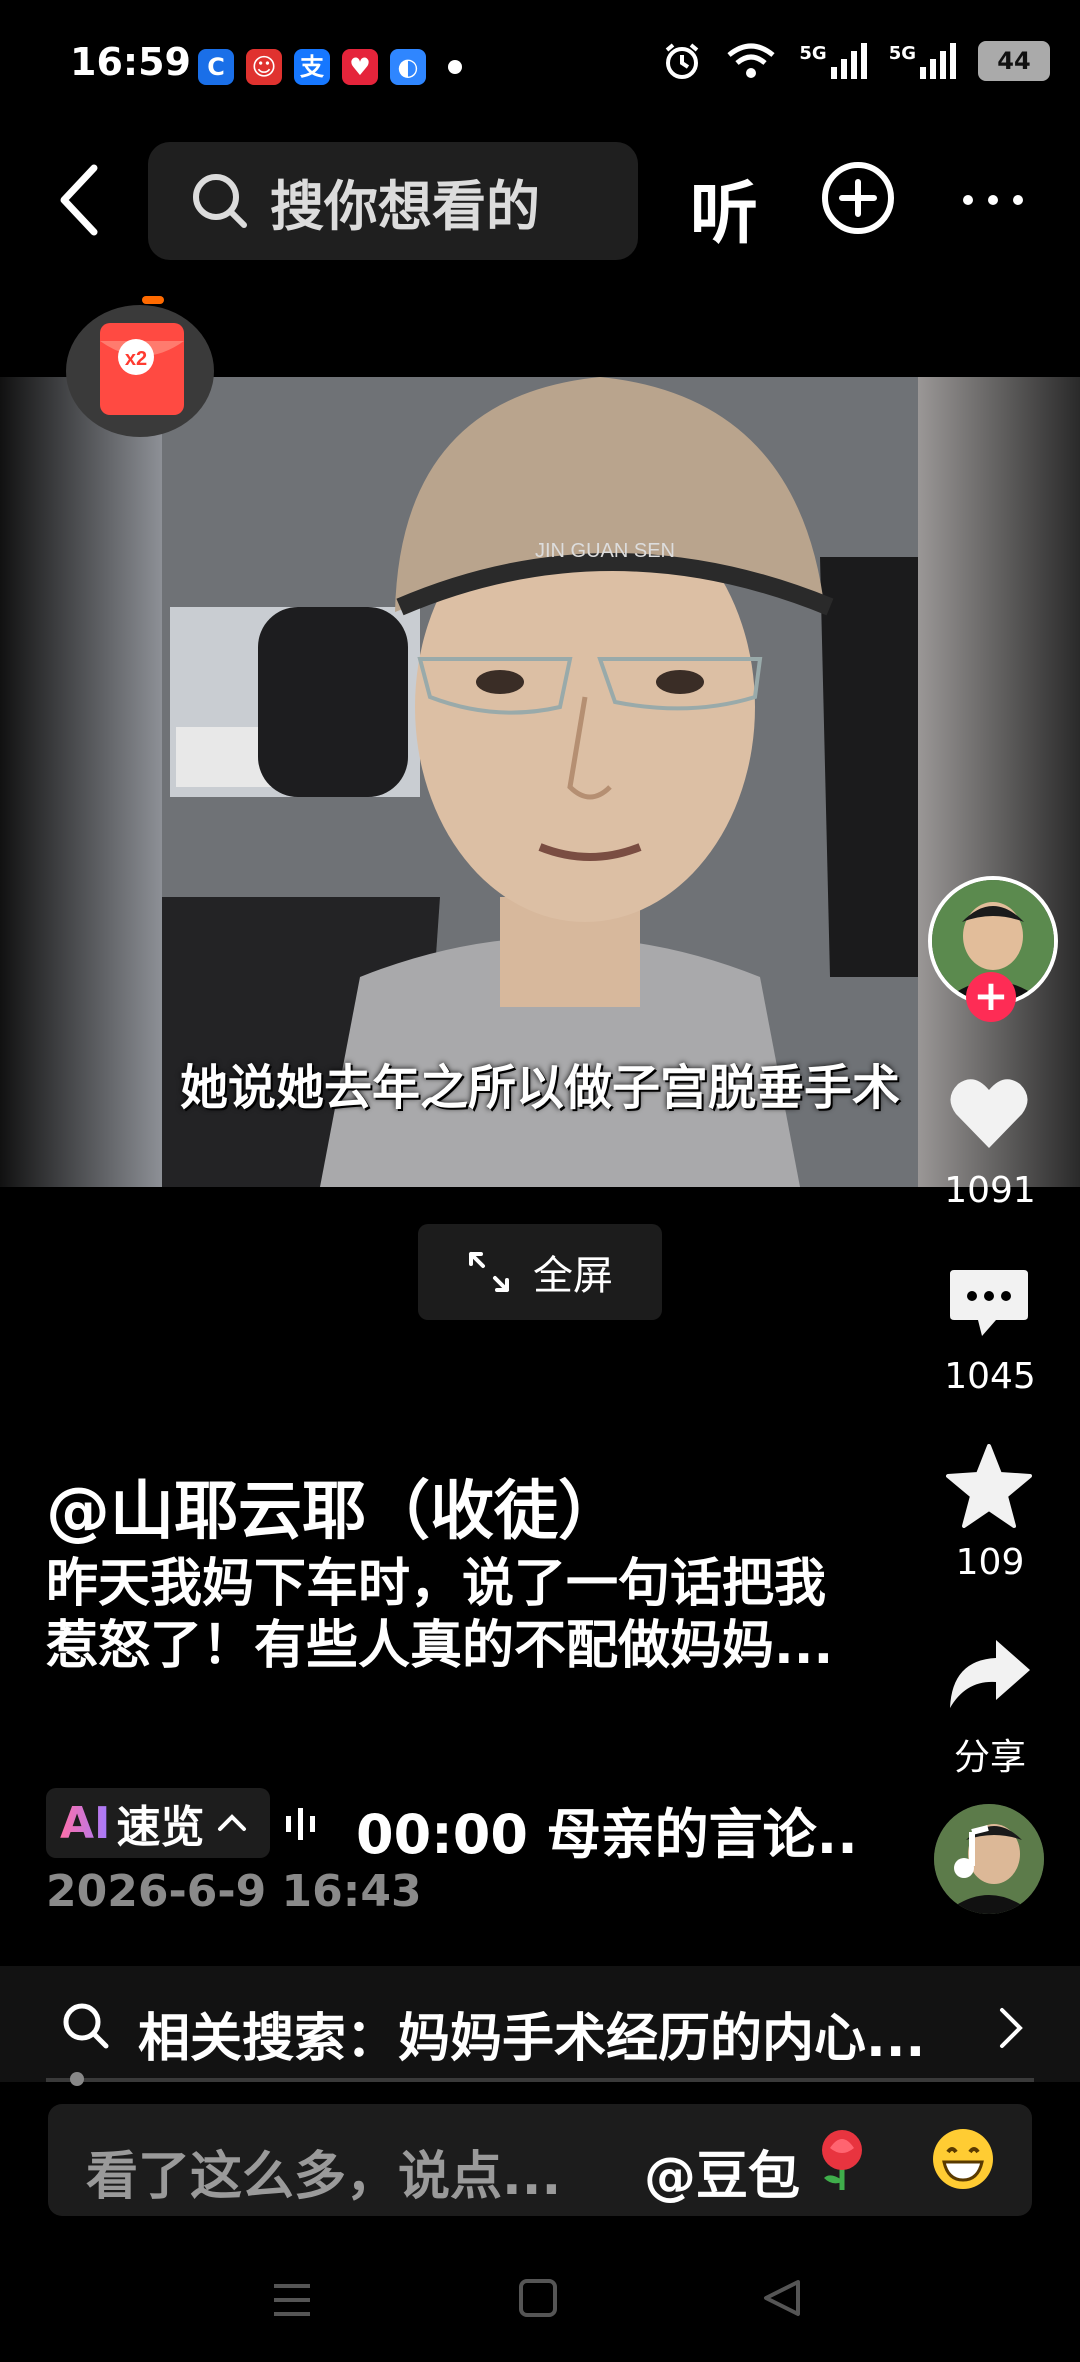 This screenshot has height=2362, width=1080. What do you see at coordinates (990, 1190) in the screenshot?
I see `like-count: 1091` at bounding box center [990, 1190].